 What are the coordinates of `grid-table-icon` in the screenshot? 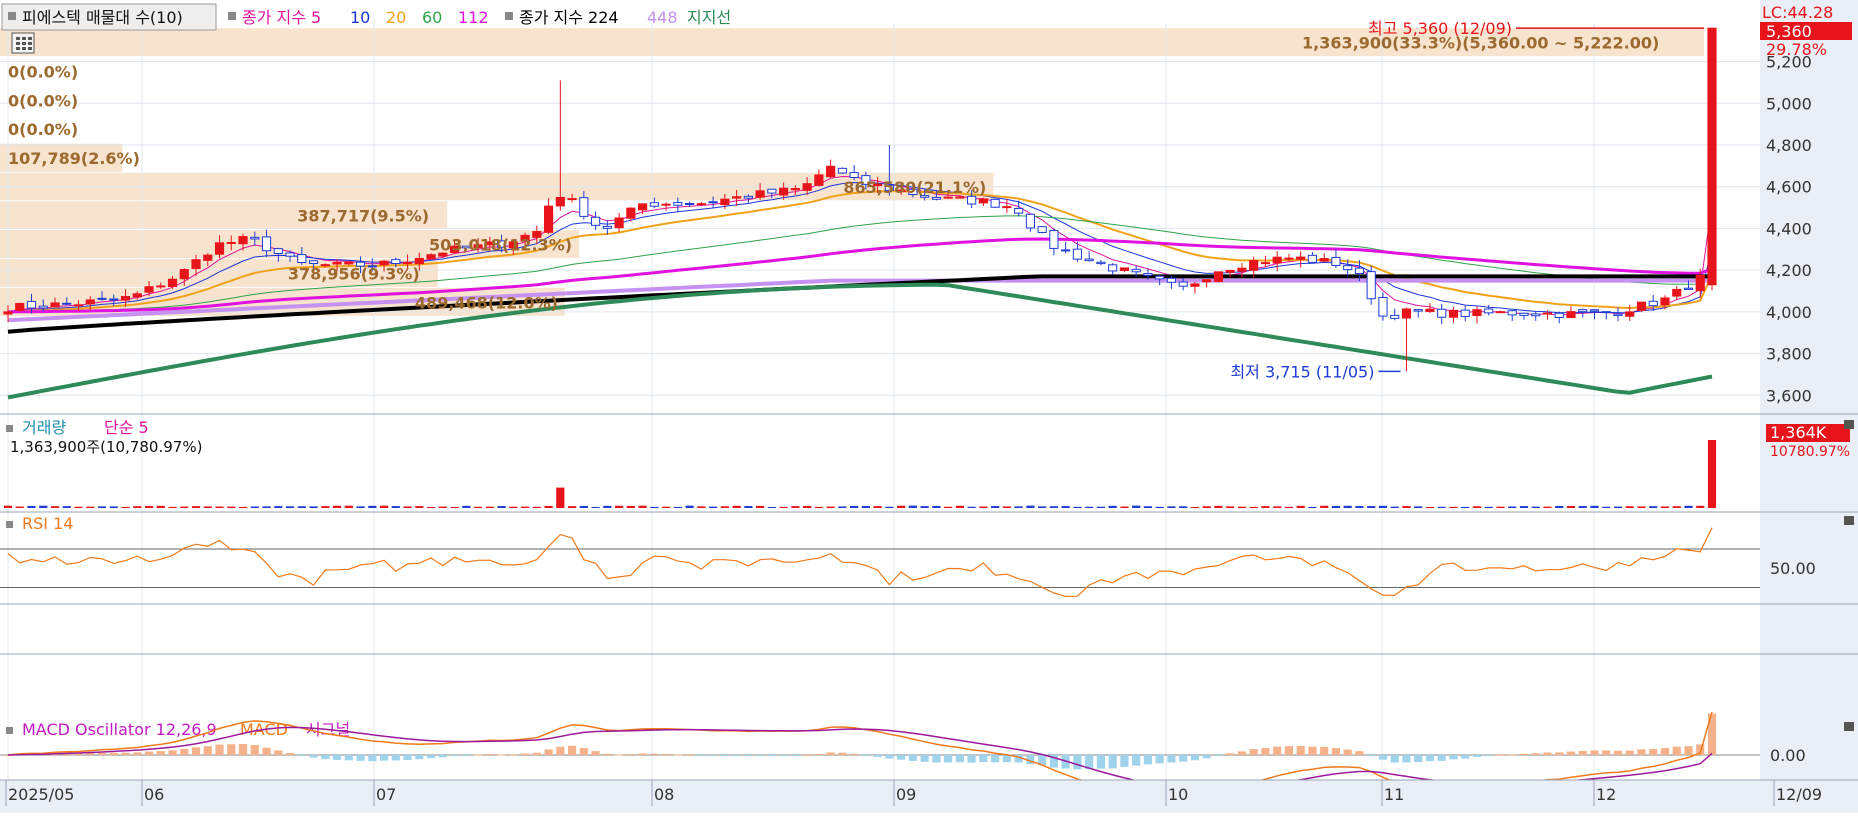 It's located at (23, 43).